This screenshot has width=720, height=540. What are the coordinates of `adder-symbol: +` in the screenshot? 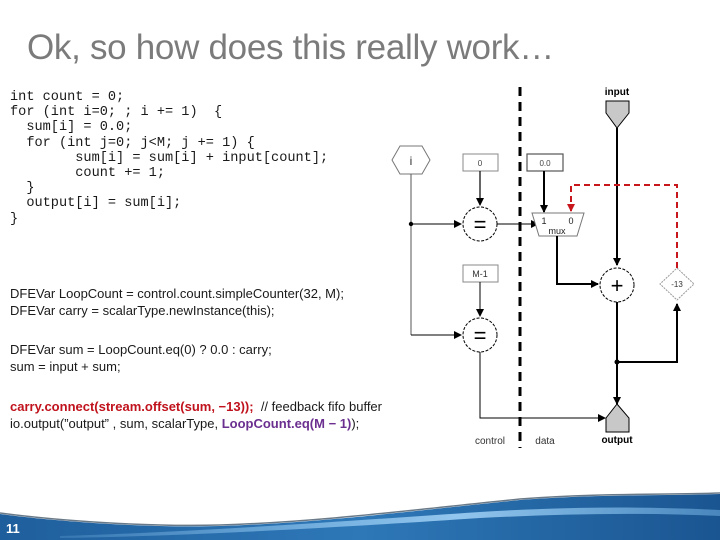 It's located at (617, 285).